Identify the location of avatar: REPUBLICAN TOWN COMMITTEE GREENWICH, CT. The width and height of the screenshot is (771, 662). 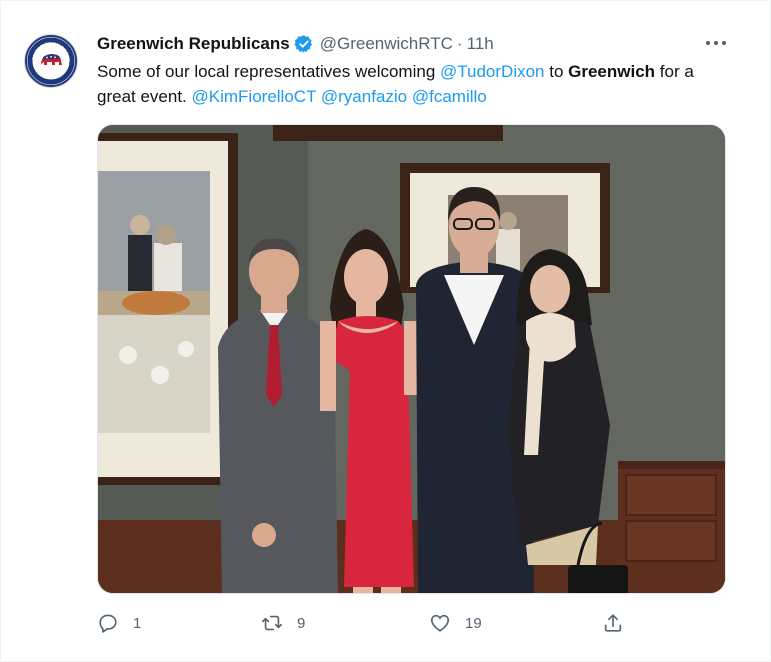
(50, 59).